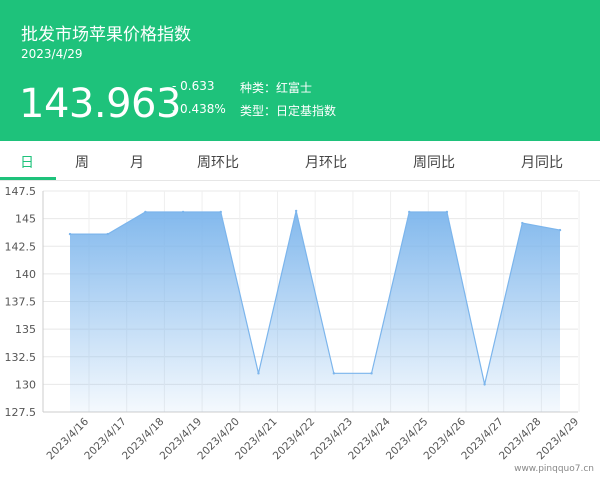 The width and height of the screenshot is (600, 478). I want to click on y-tick-label: 137.5, so click(21, 302).